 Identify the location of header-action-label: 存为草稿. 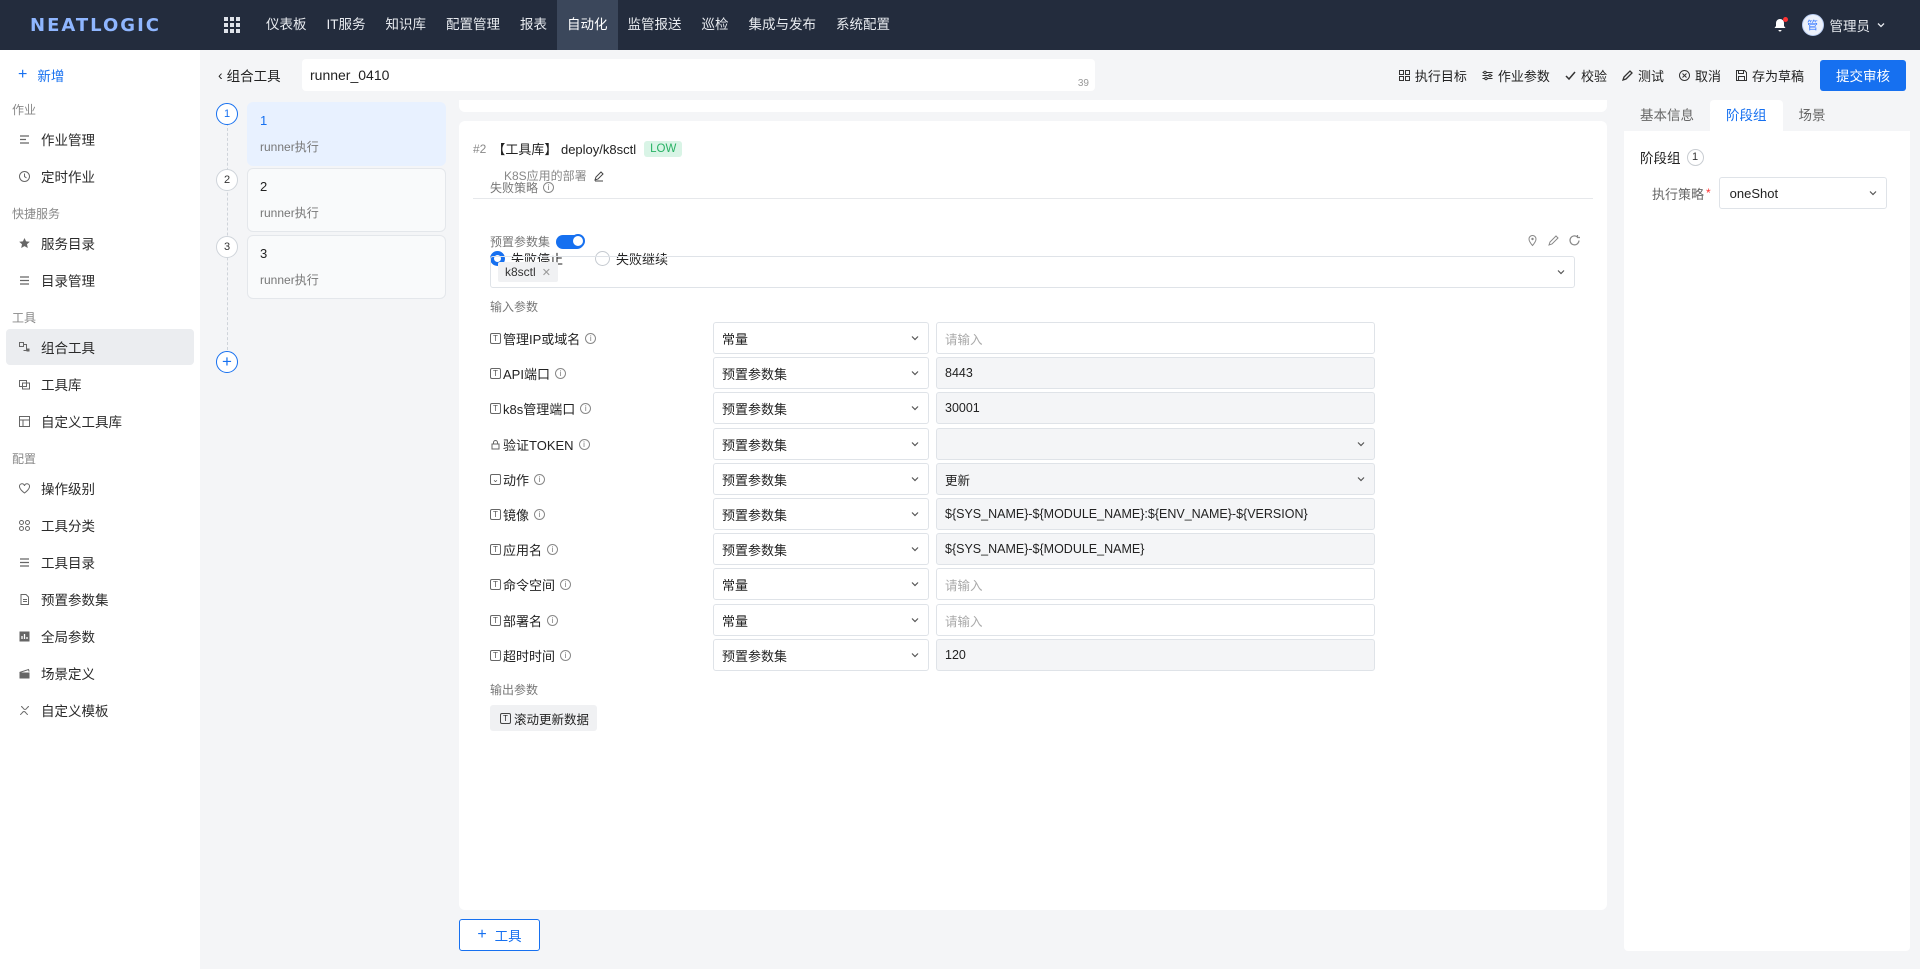
(1777, 76).